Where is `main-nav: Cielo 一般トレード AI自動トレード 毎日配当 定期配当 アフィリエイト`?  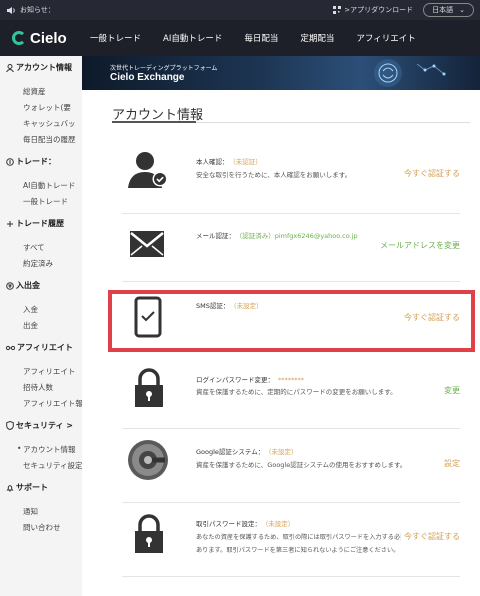
main-nav: Cielo 一般トレード AI自動トレード 毎日配当 定期配当 アフィリエイト is located at coordinates (240, 38).